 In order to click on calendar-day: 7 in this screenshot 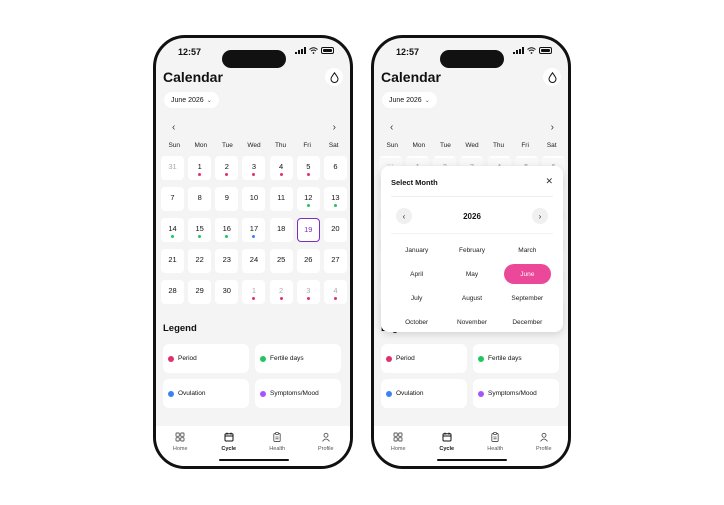, I will do `click(172, 199)`.